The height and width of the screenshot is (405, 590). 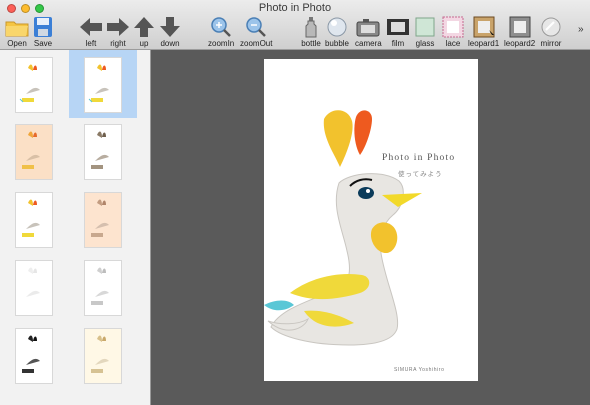 I want to click on film-frame-button: film, so click(x=398, y=32).